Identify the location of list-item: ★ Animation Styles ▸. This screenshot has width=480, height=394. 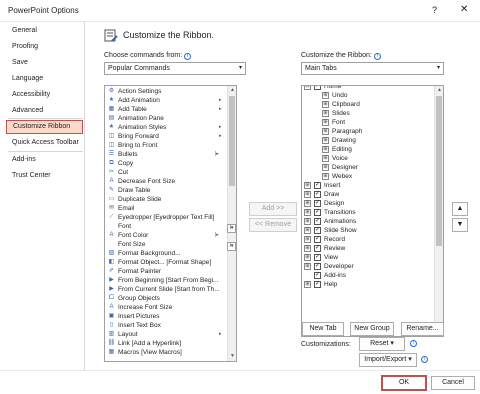
(166, 127).